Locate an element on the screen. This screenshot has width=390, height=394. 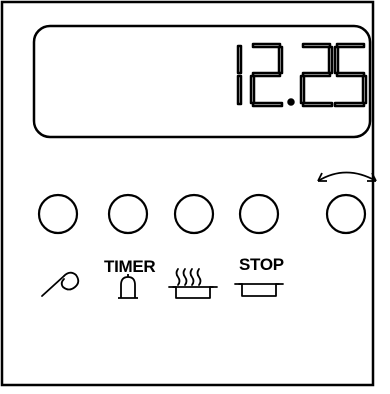
stop-label: STOP is located at coordinates (261, 264).